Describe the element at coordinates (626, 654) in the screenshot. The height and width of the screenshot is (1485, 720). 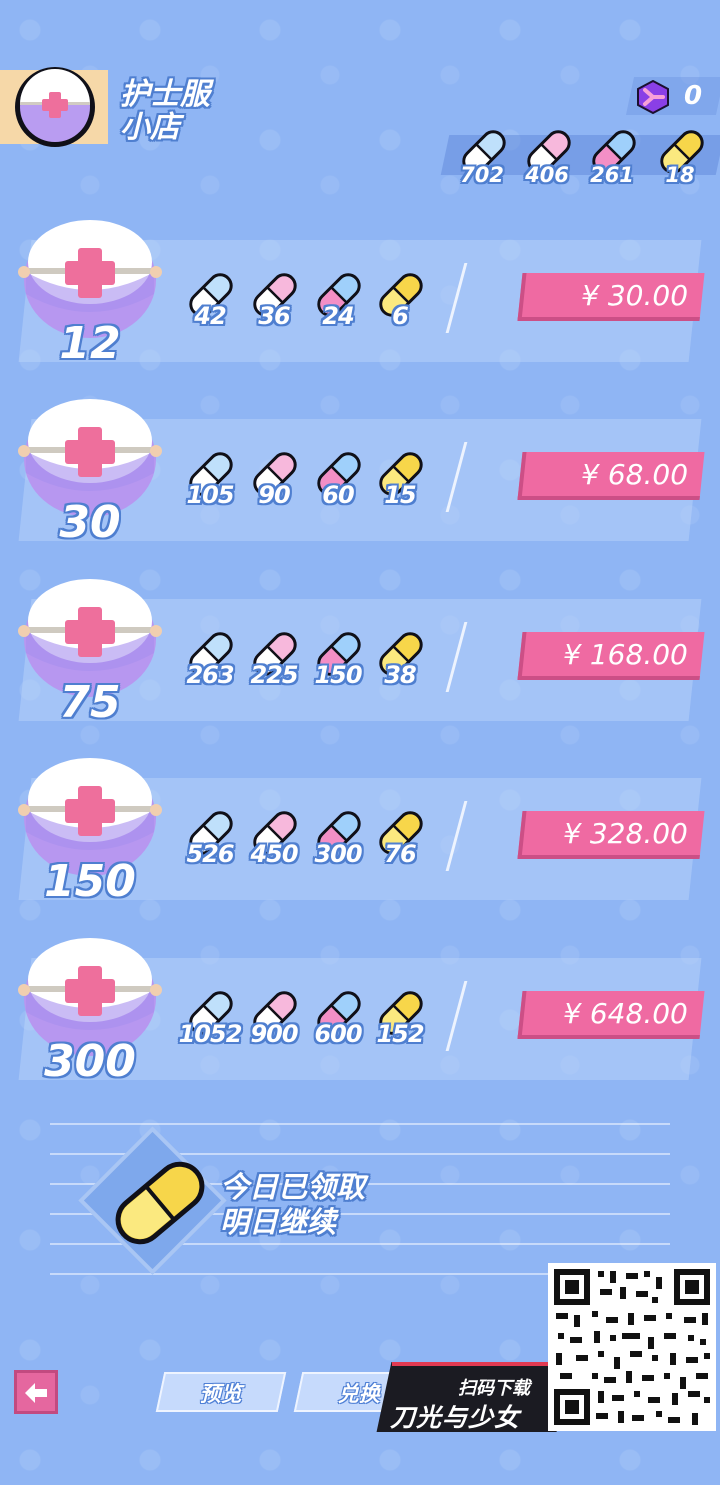
I see `price-label: ¥ 168.00` at that location.